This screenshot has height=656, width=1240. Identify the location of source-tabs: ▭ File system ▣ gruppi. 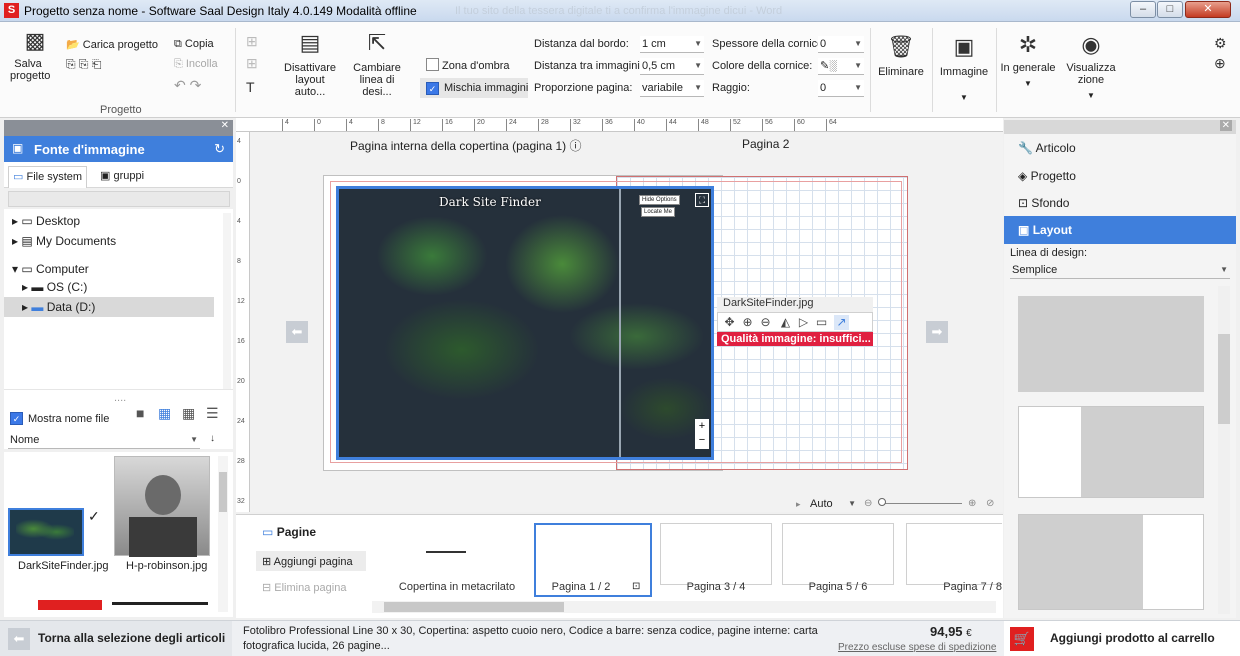
(118, 175).